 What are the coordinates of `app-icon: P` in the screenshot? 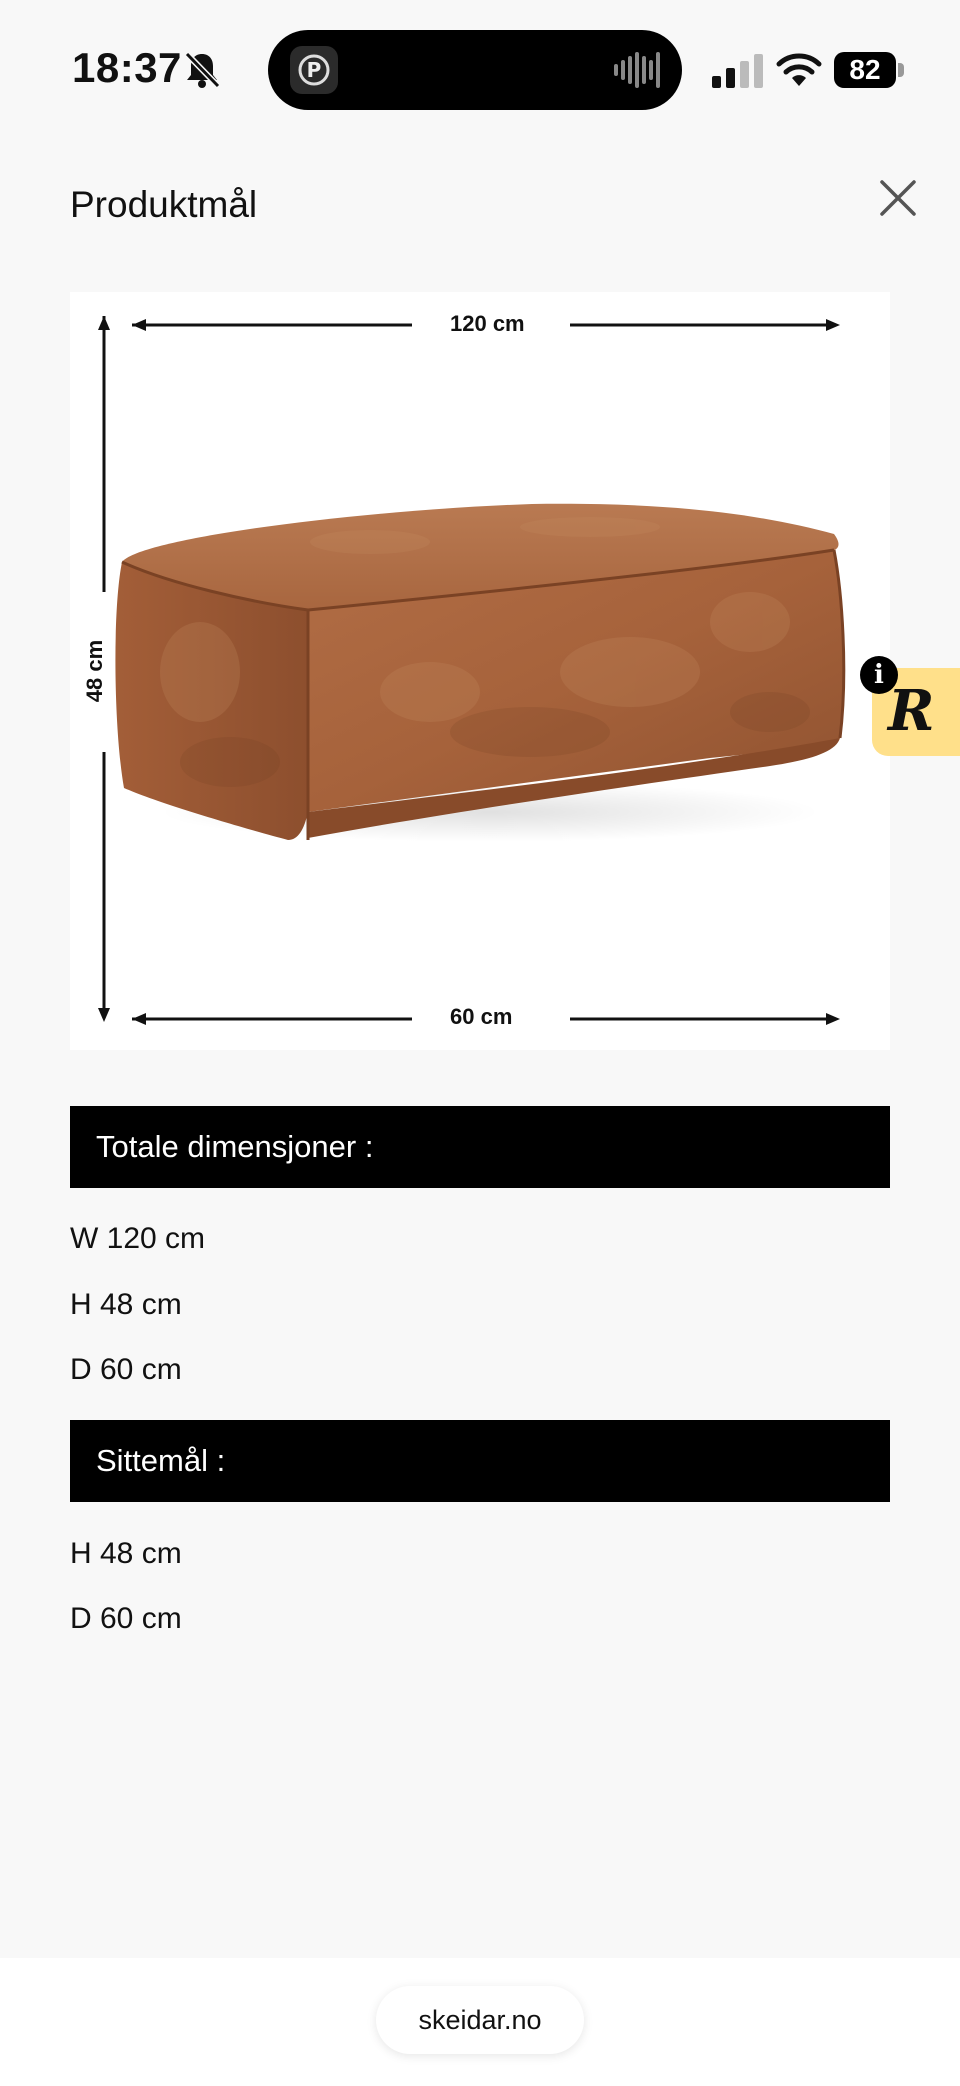 It's located at (314, 70).